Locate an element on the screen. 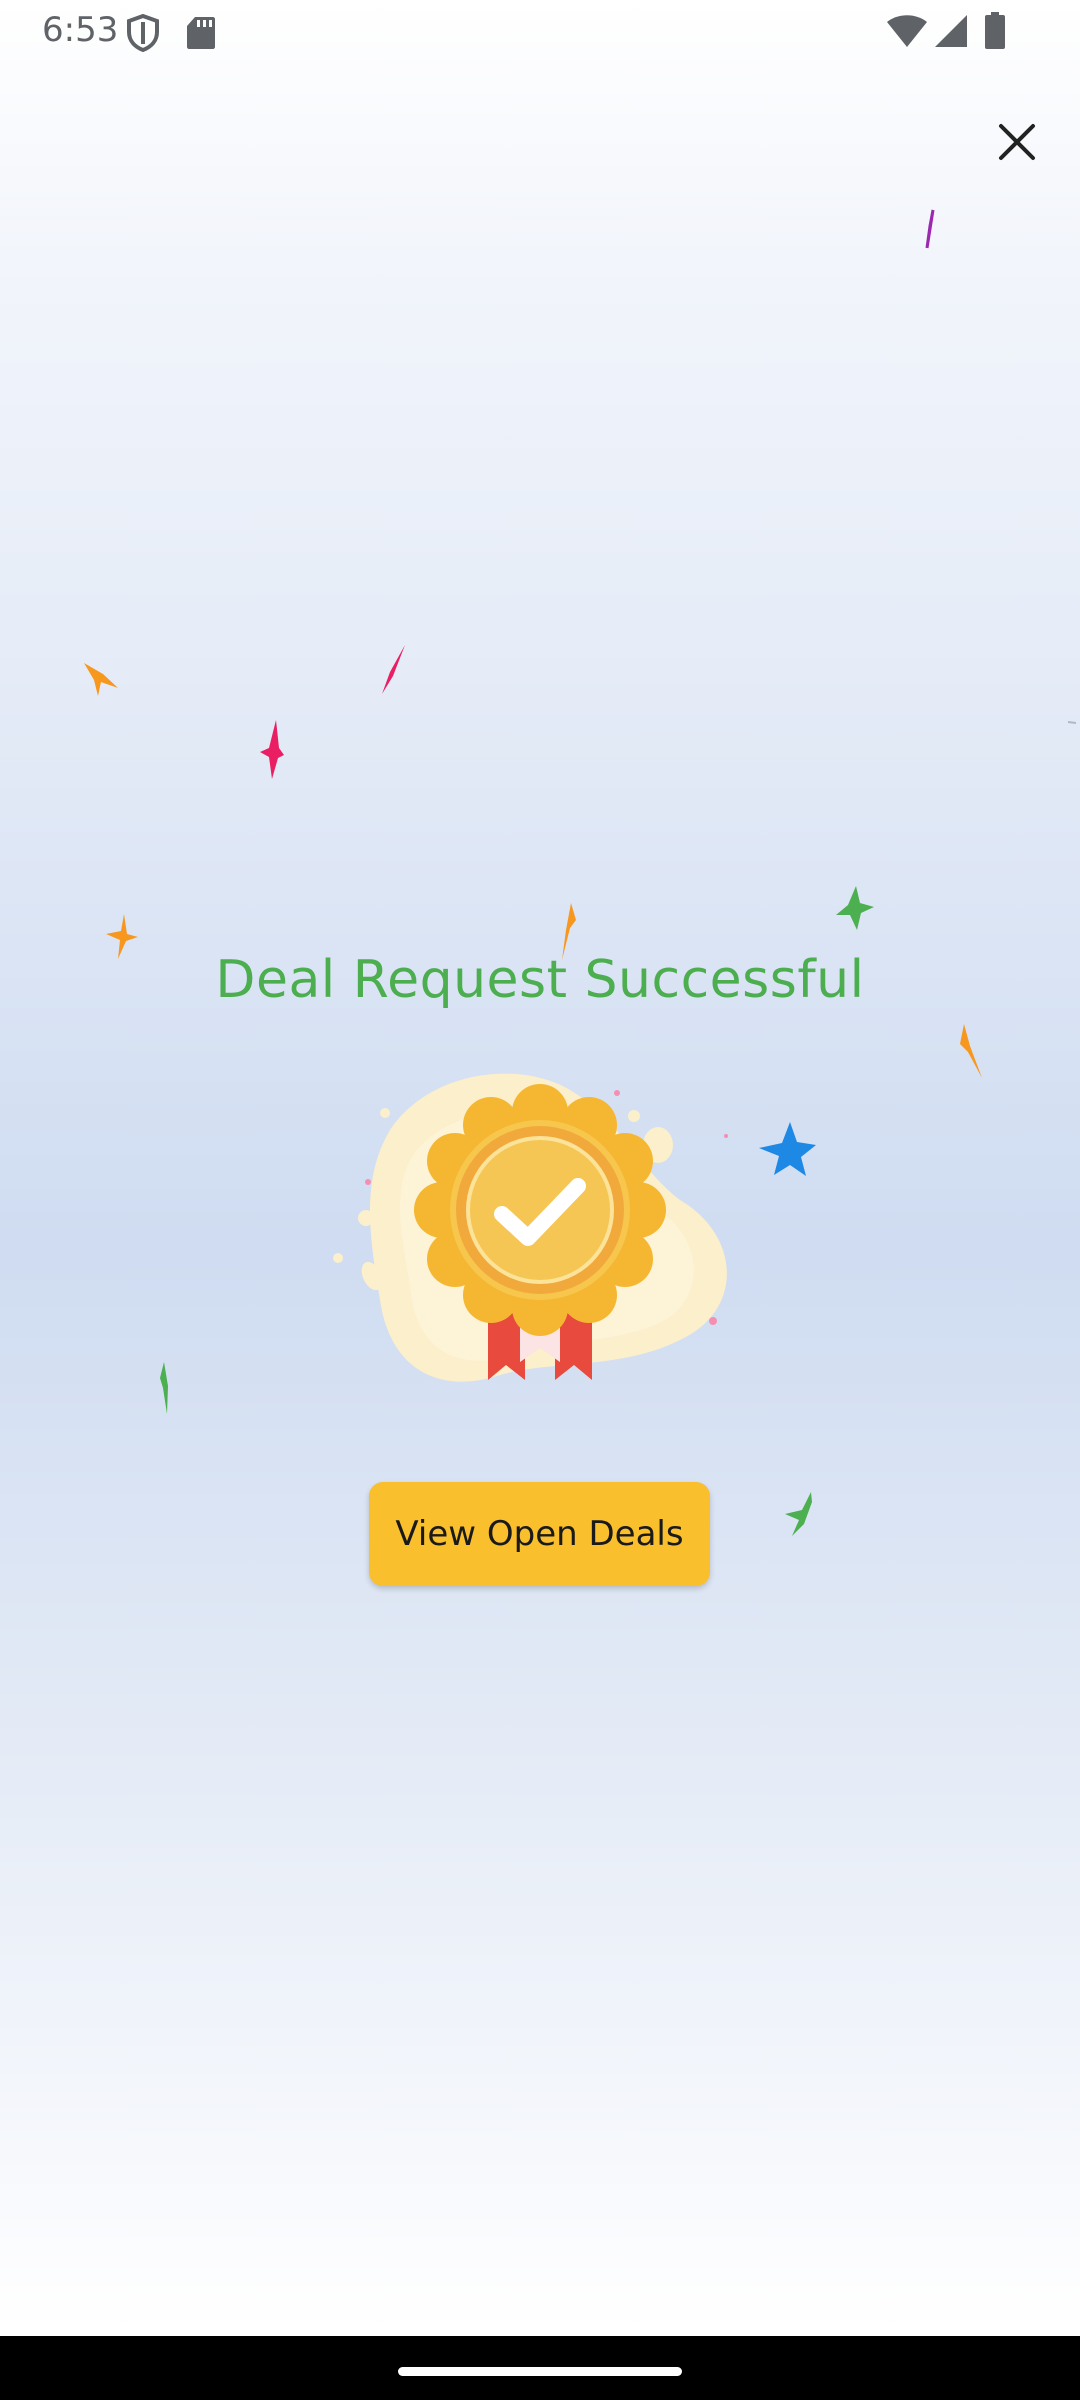 The width and height of the screenshot is (1080, 2400). wifi-icon is located at coordinates (907, 31).